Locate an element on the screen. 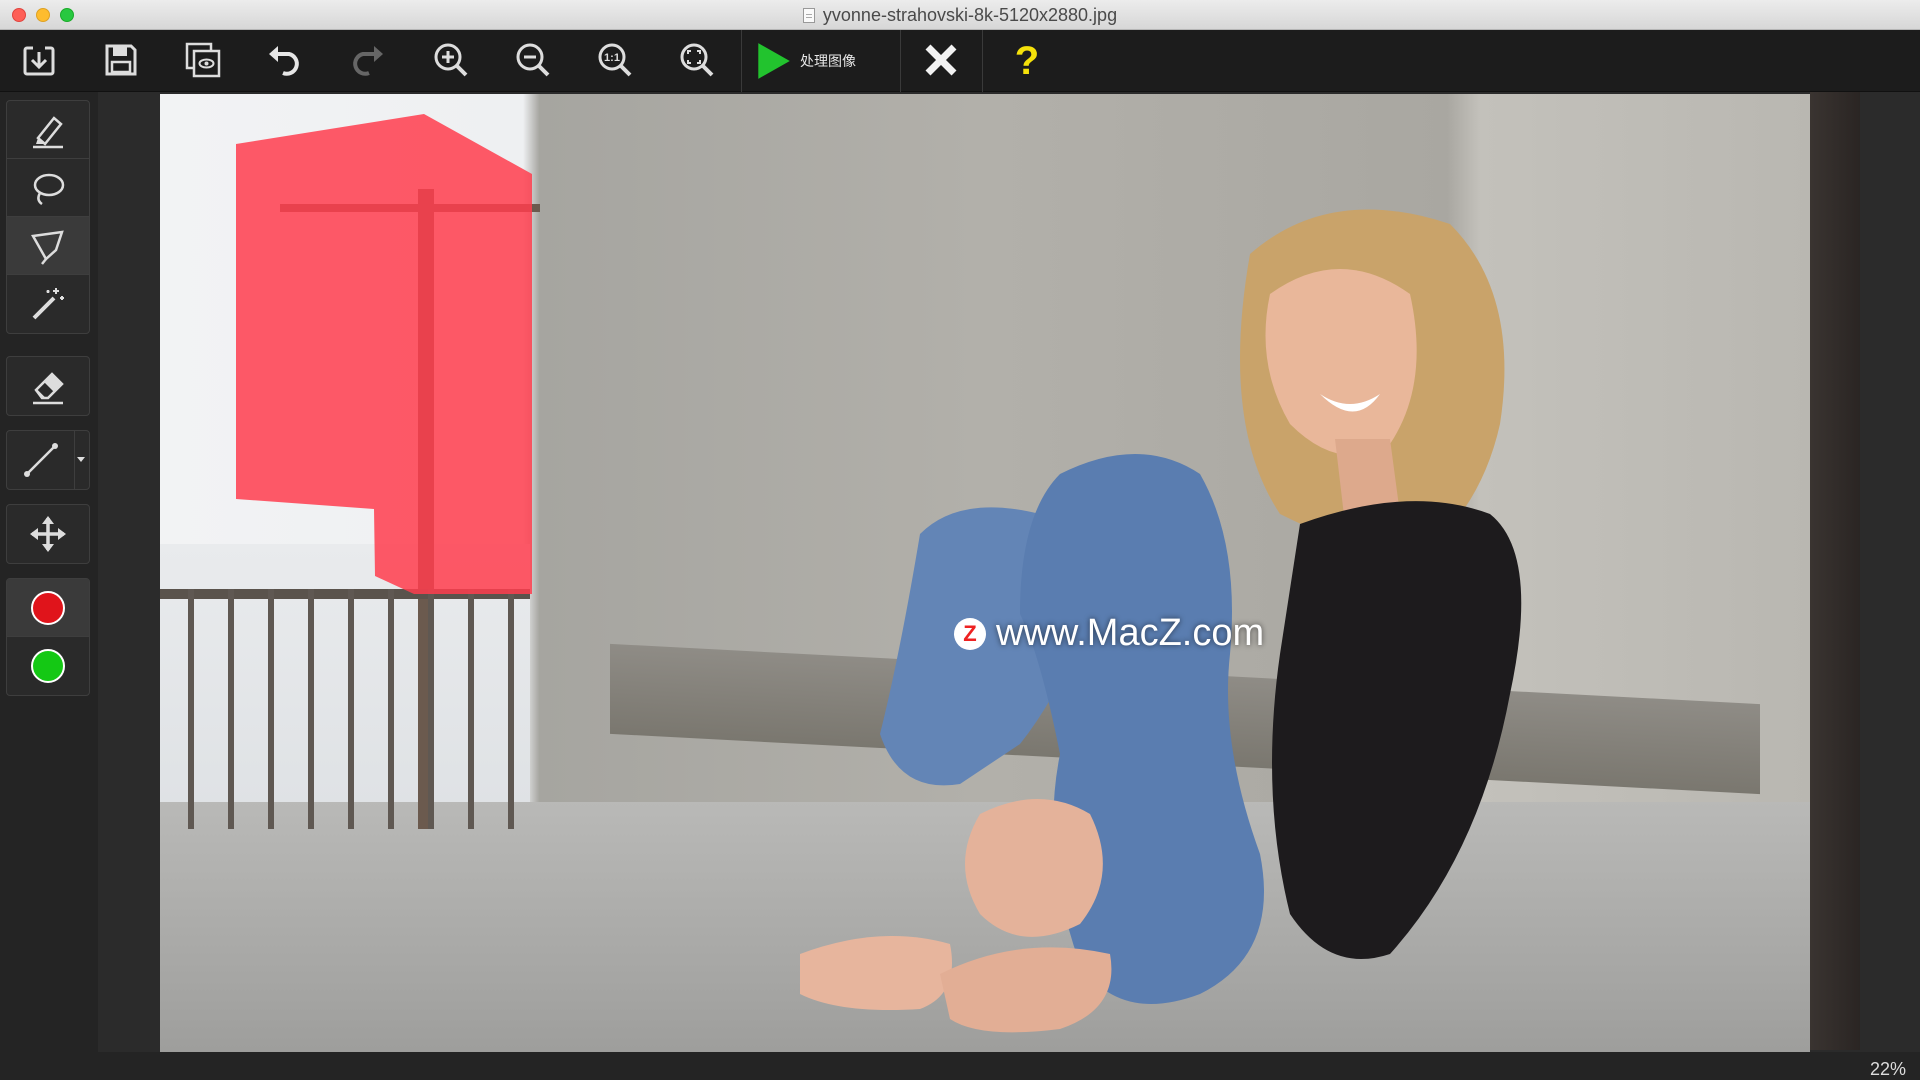 This screenshot has height=1080, width=1920. help-button: ? is located at coordinates (1027, 60).